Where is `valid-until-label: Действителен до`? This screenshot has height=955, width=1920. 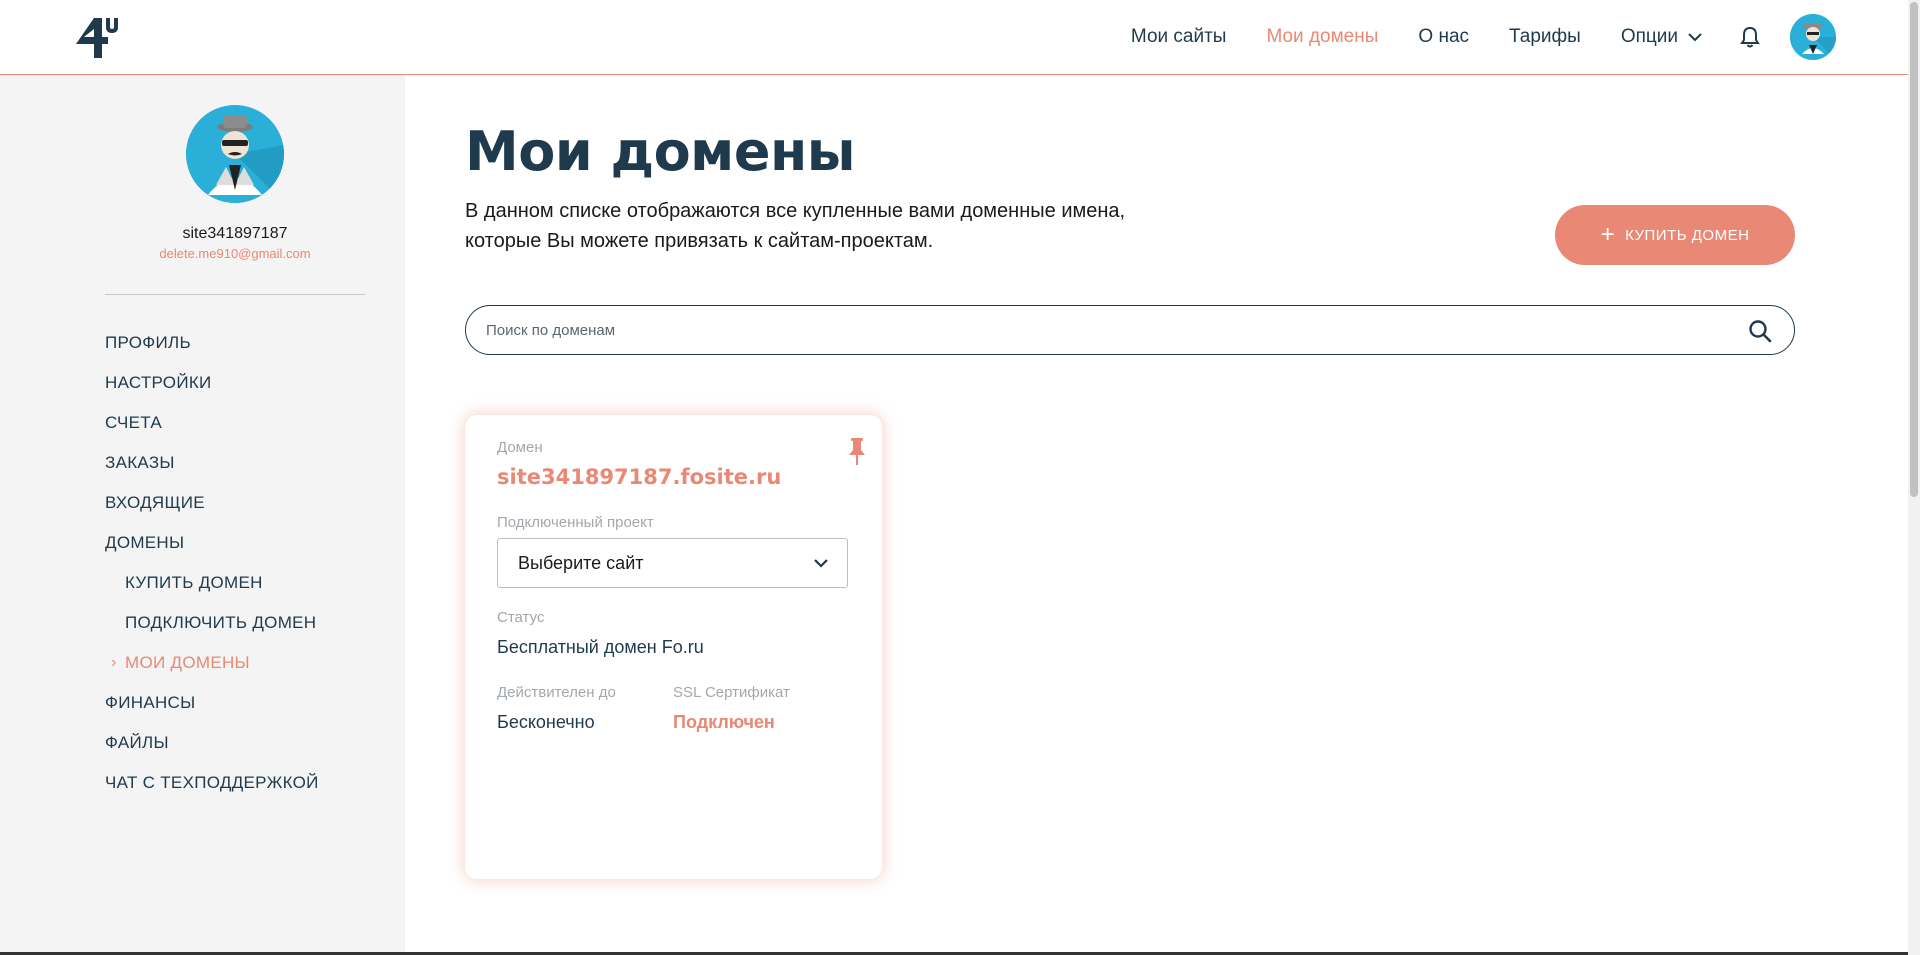 valid-until-label: Действителен до is located at coordinates (556, 692).